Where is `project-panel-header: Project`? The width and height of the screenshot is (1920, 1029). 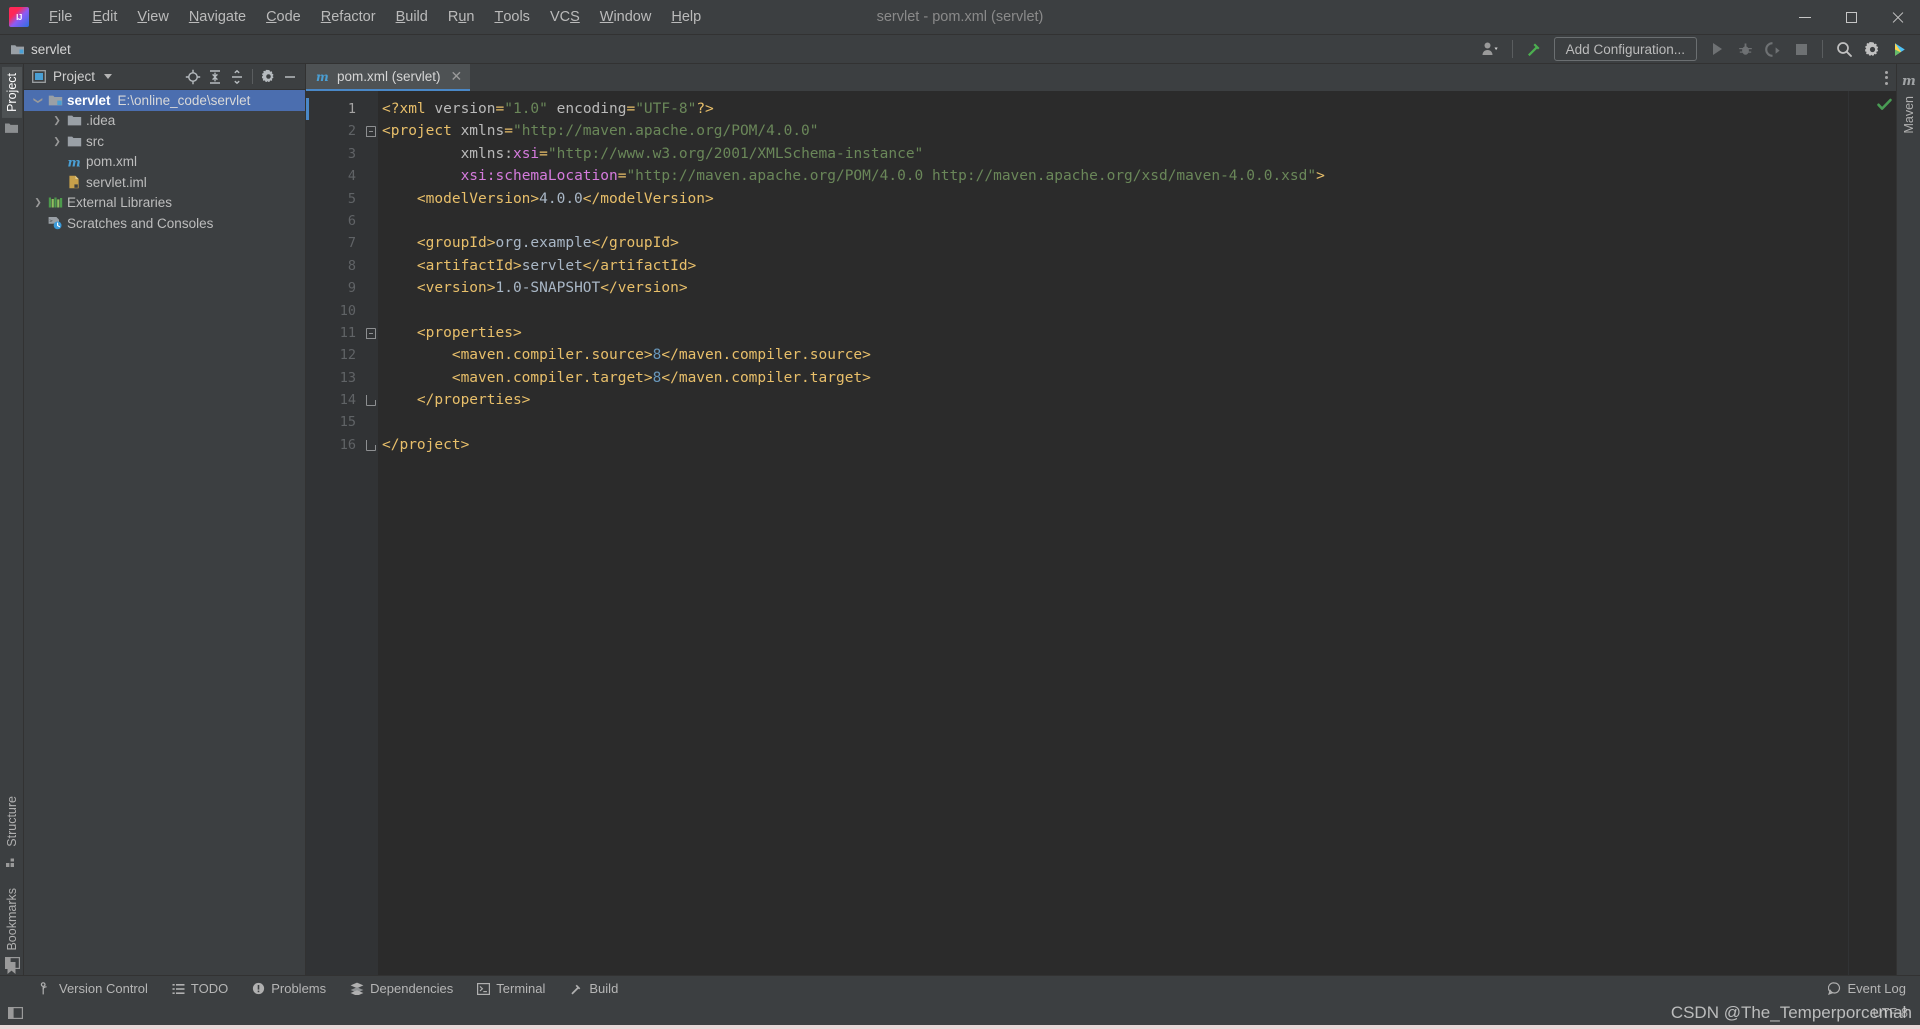 project-panel-header: Project is located at coordinates (164, 77).